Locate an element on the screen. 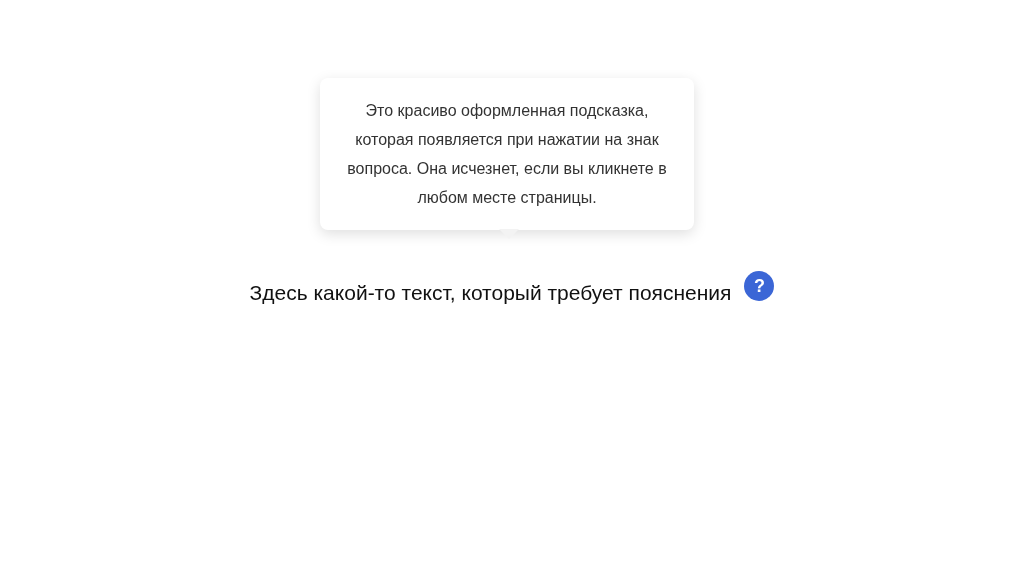 The width and height of the screenshot is (1024, 569). tooltip: Это красиво оформленная подсказка, которая появляется при нажатии на знак вопроса. Она исчезнет, если вы кликнете в любом месте страницы. is located at coordinates (507, 154).